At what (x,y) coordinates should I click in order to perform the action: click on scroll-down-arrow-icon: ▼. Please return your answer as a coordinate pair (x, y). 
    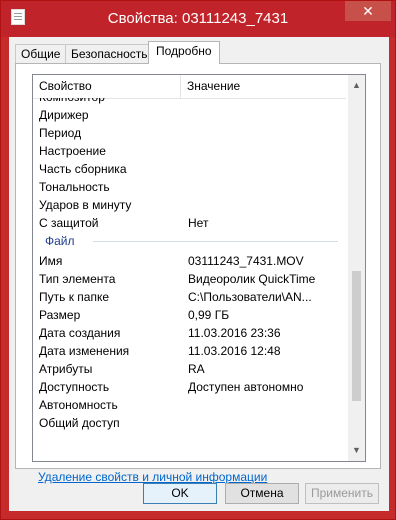
    Looking at the image, I should click on (356, 450).